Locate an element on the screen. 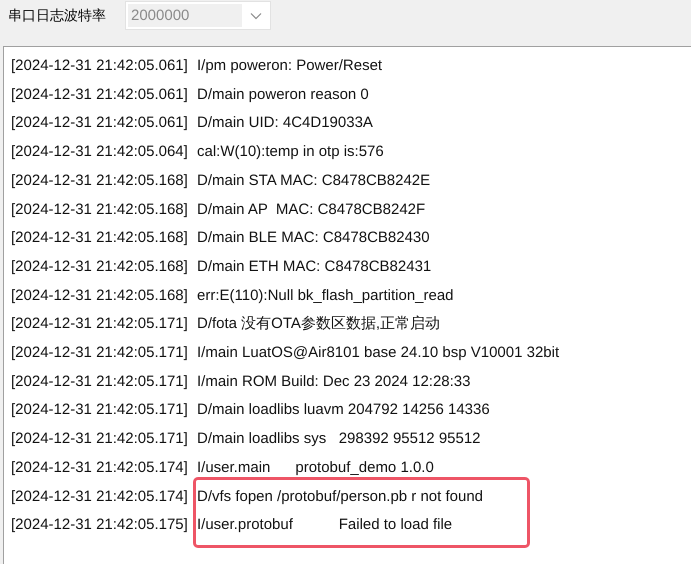  log-message: I/main ROM Build: Dec 23 2024 12:28:33 is located at coordinates (333, 382).